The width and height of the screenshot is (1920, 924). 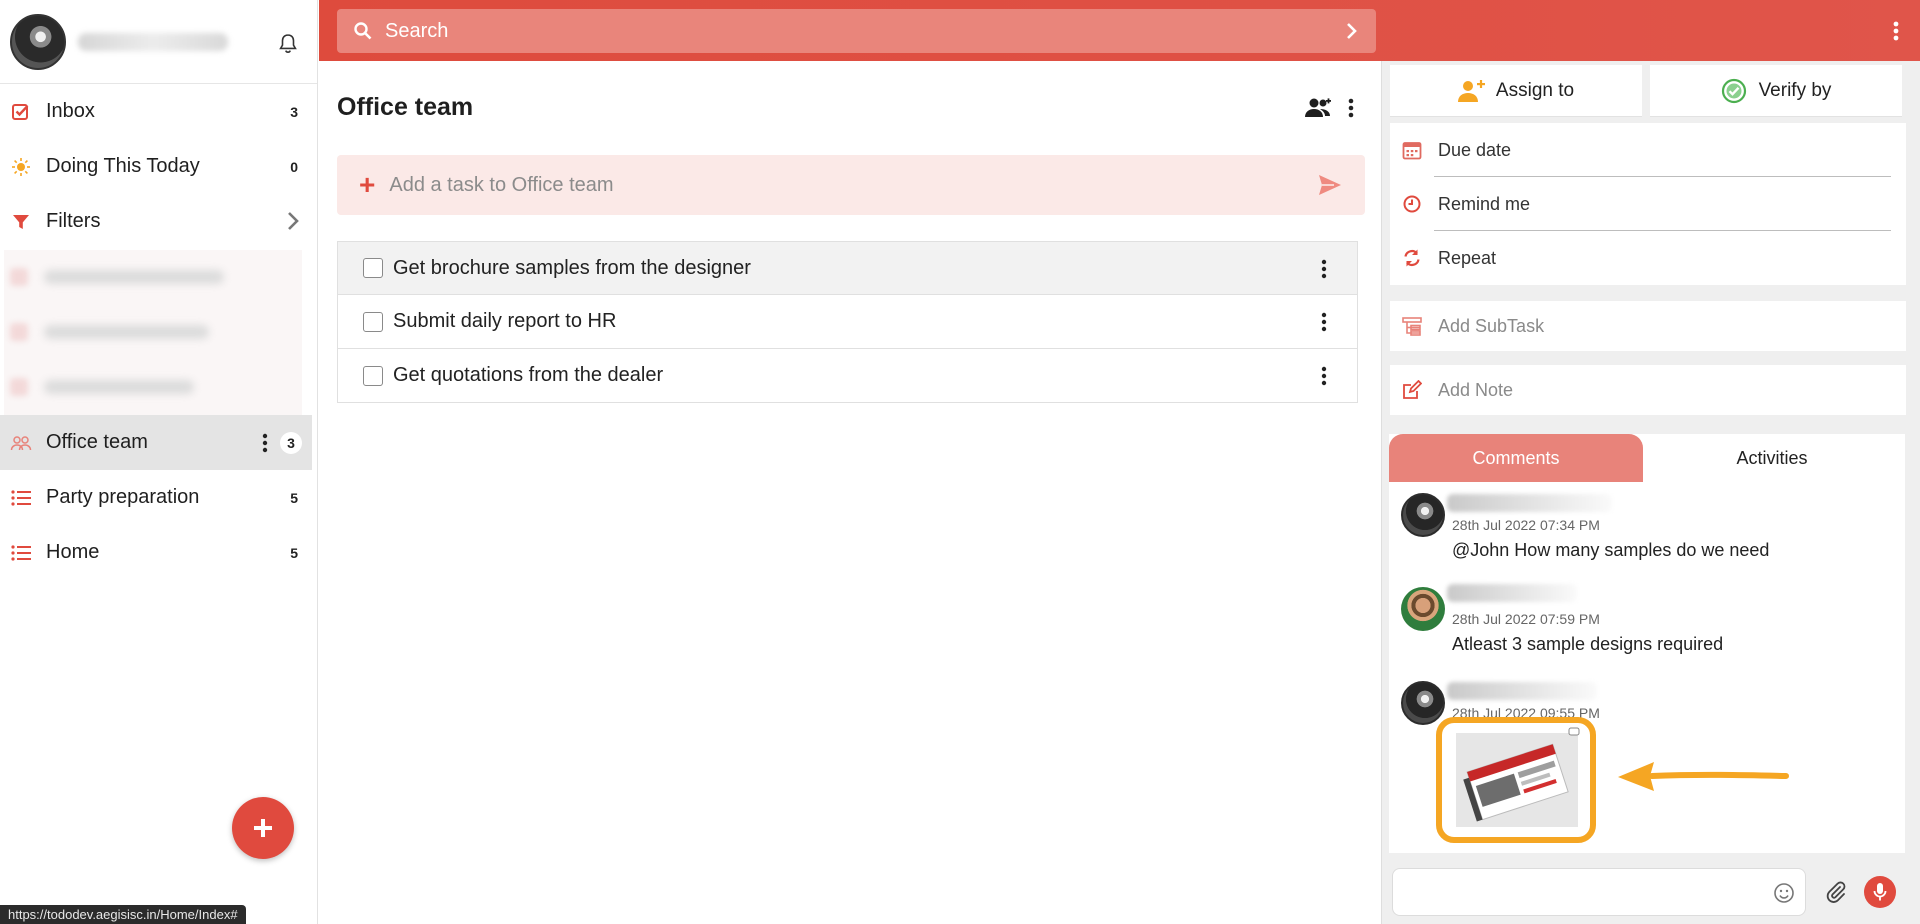 I want to click on sun-icon, so click(x=21, y=167).